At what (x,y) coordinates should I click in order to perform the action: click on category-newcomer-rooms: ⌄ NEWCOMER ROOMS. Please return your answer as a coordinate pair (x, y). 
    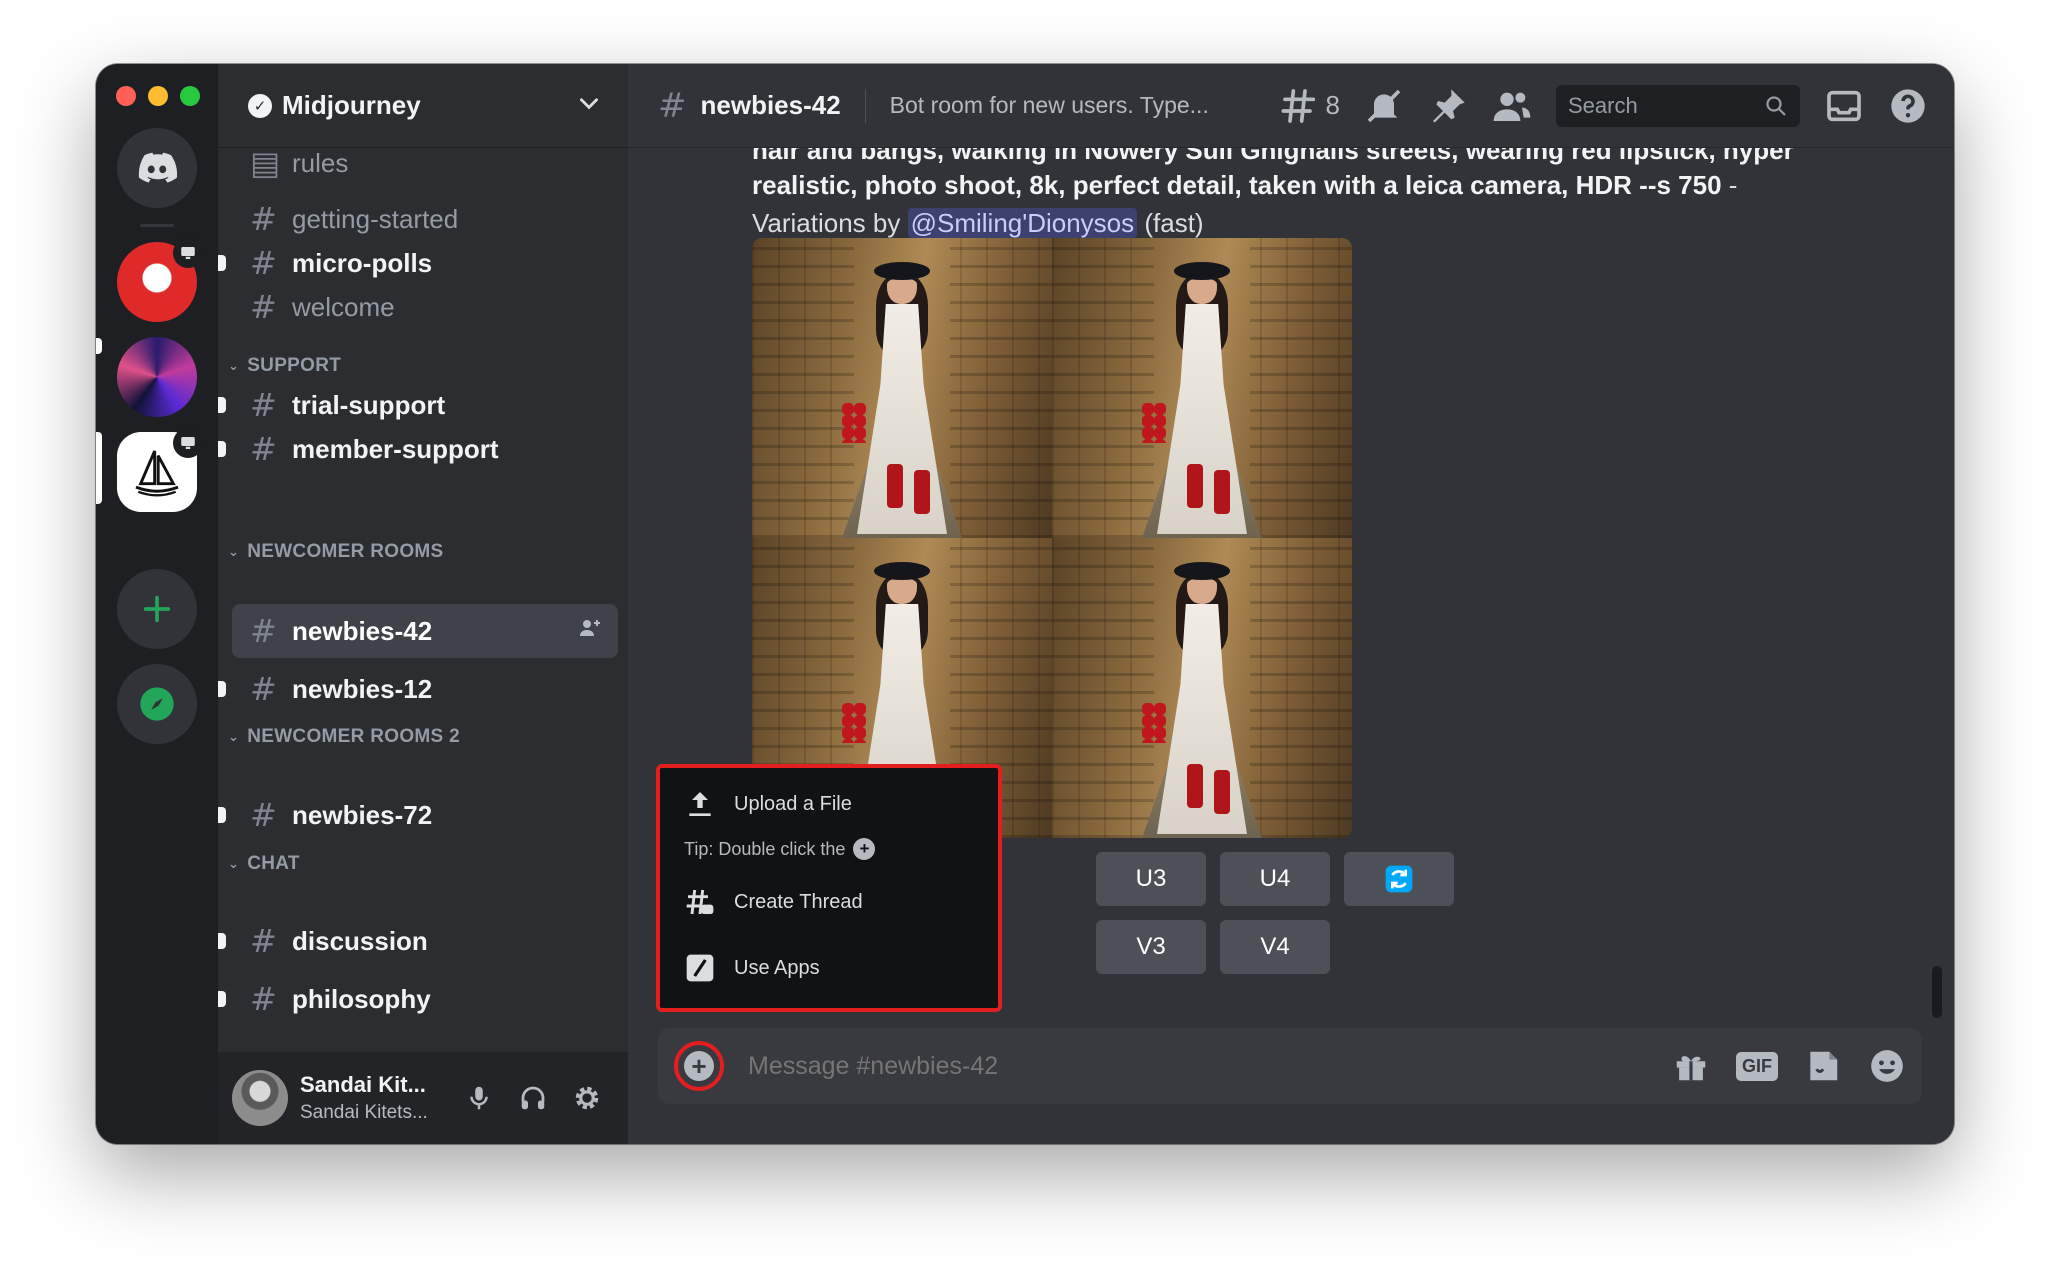
    Looking at the image, I should click on (336, 552).